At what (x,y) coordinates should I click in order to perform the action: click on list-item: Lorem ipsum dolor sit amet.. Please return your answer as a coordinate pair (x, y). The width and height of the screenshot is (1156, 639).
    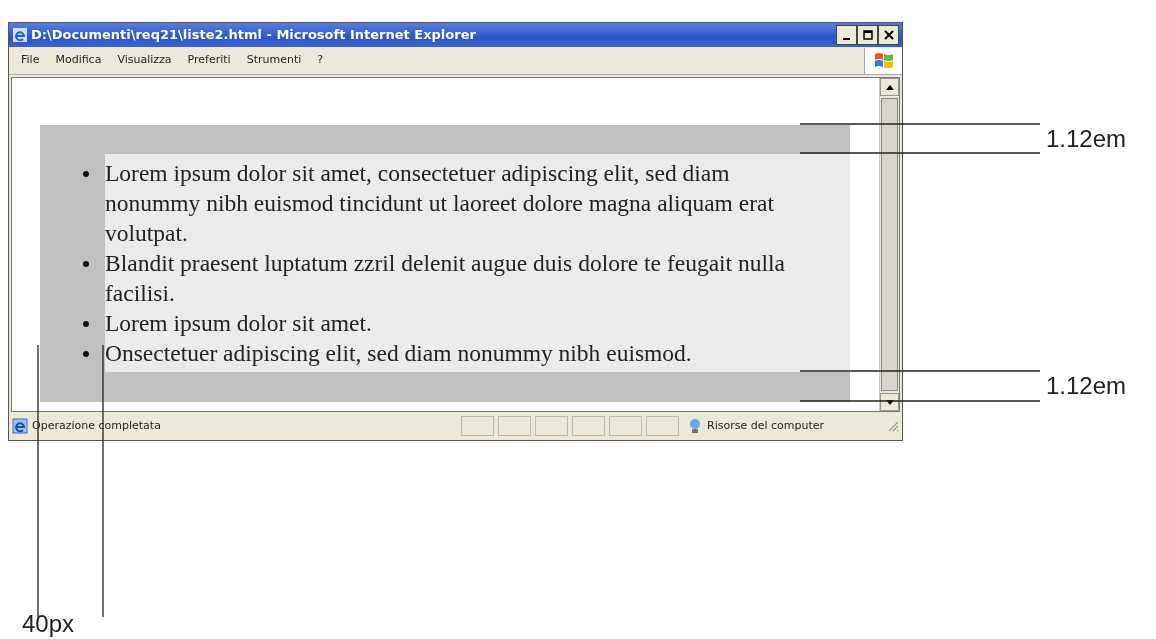
    Looking at the image, I should click on (239, 323).